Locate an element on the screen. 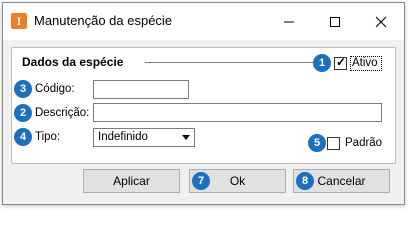 The width and height of the screenshot is (410, 240). badge-7: 7 is located at coordinates (201, 181).